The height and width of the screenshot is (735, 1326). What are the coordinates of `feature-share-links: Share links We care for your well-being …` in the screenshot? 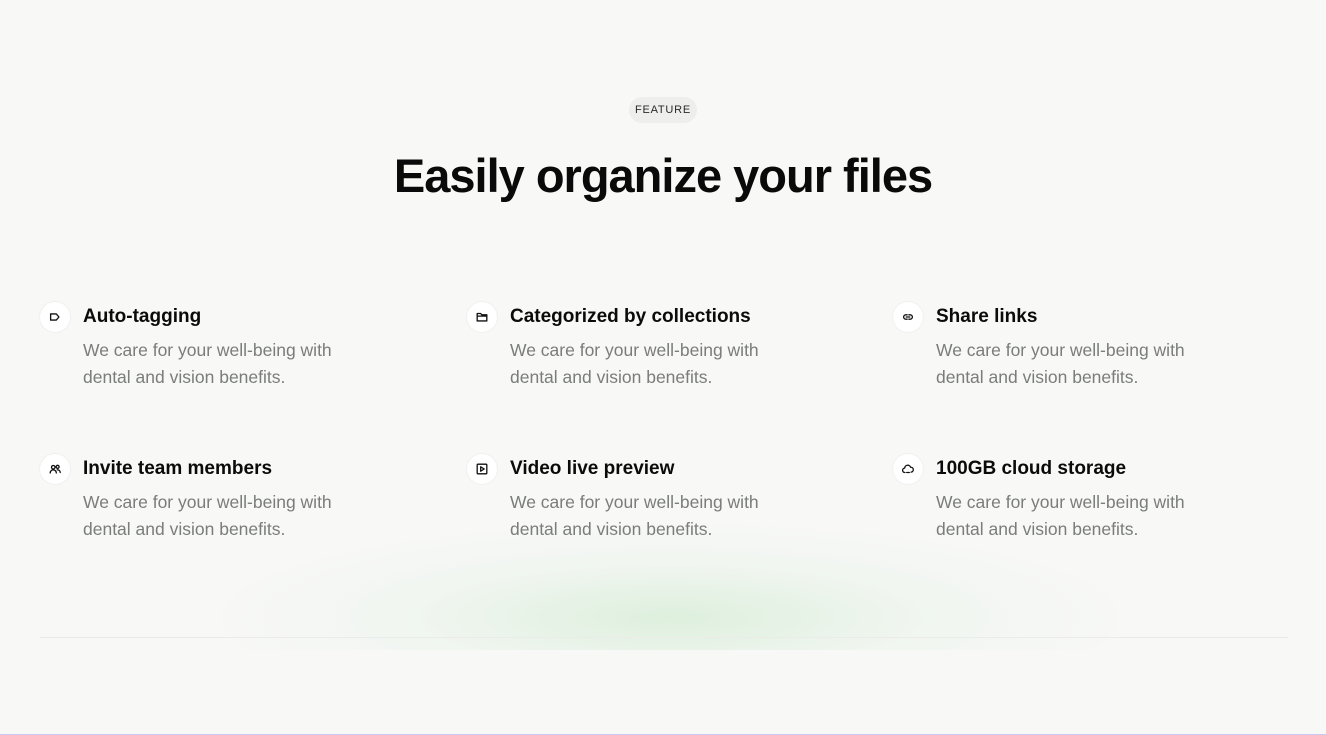 It's located at (1083, 352).